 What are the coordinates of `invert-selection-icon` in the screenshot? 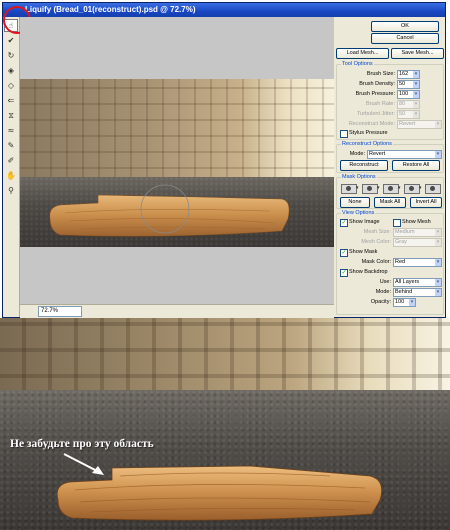 It's located at (433, 189).